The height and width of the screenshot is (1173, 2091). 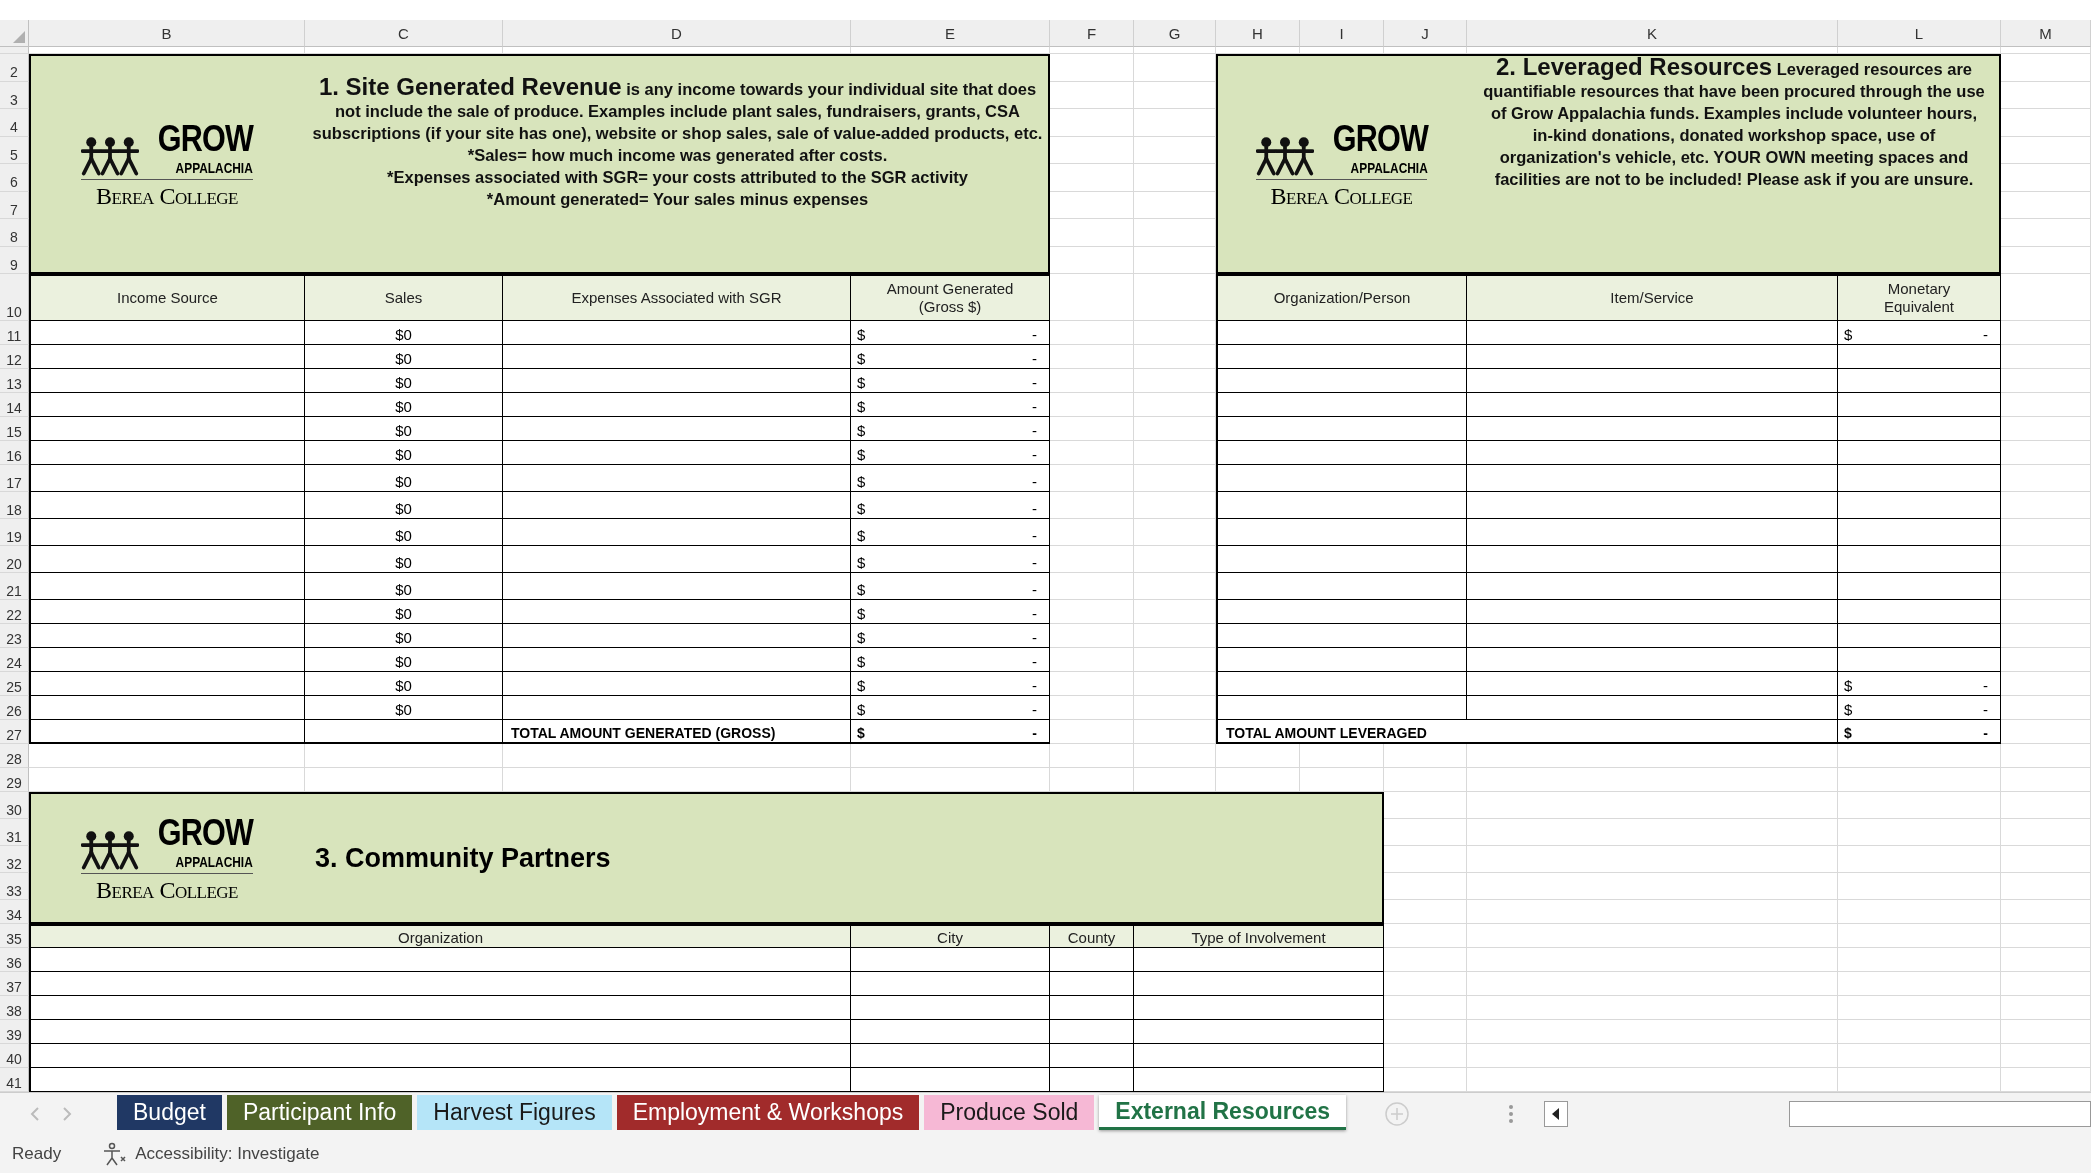 I want to click on row-number: 30, so click(x=14, y=805).